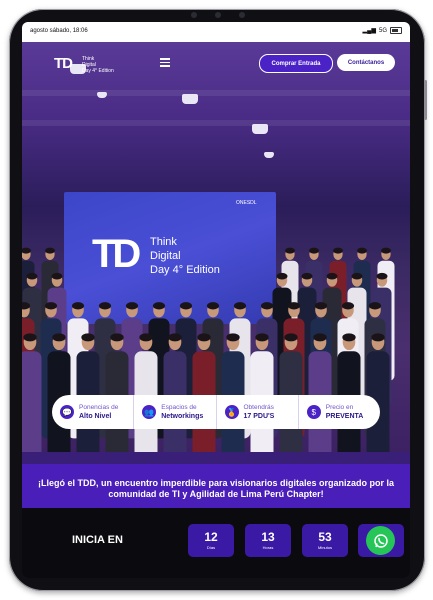  Describe the element at coordinates (211, 537) in the screenshot. I see `countdown-value: 12` at that location.